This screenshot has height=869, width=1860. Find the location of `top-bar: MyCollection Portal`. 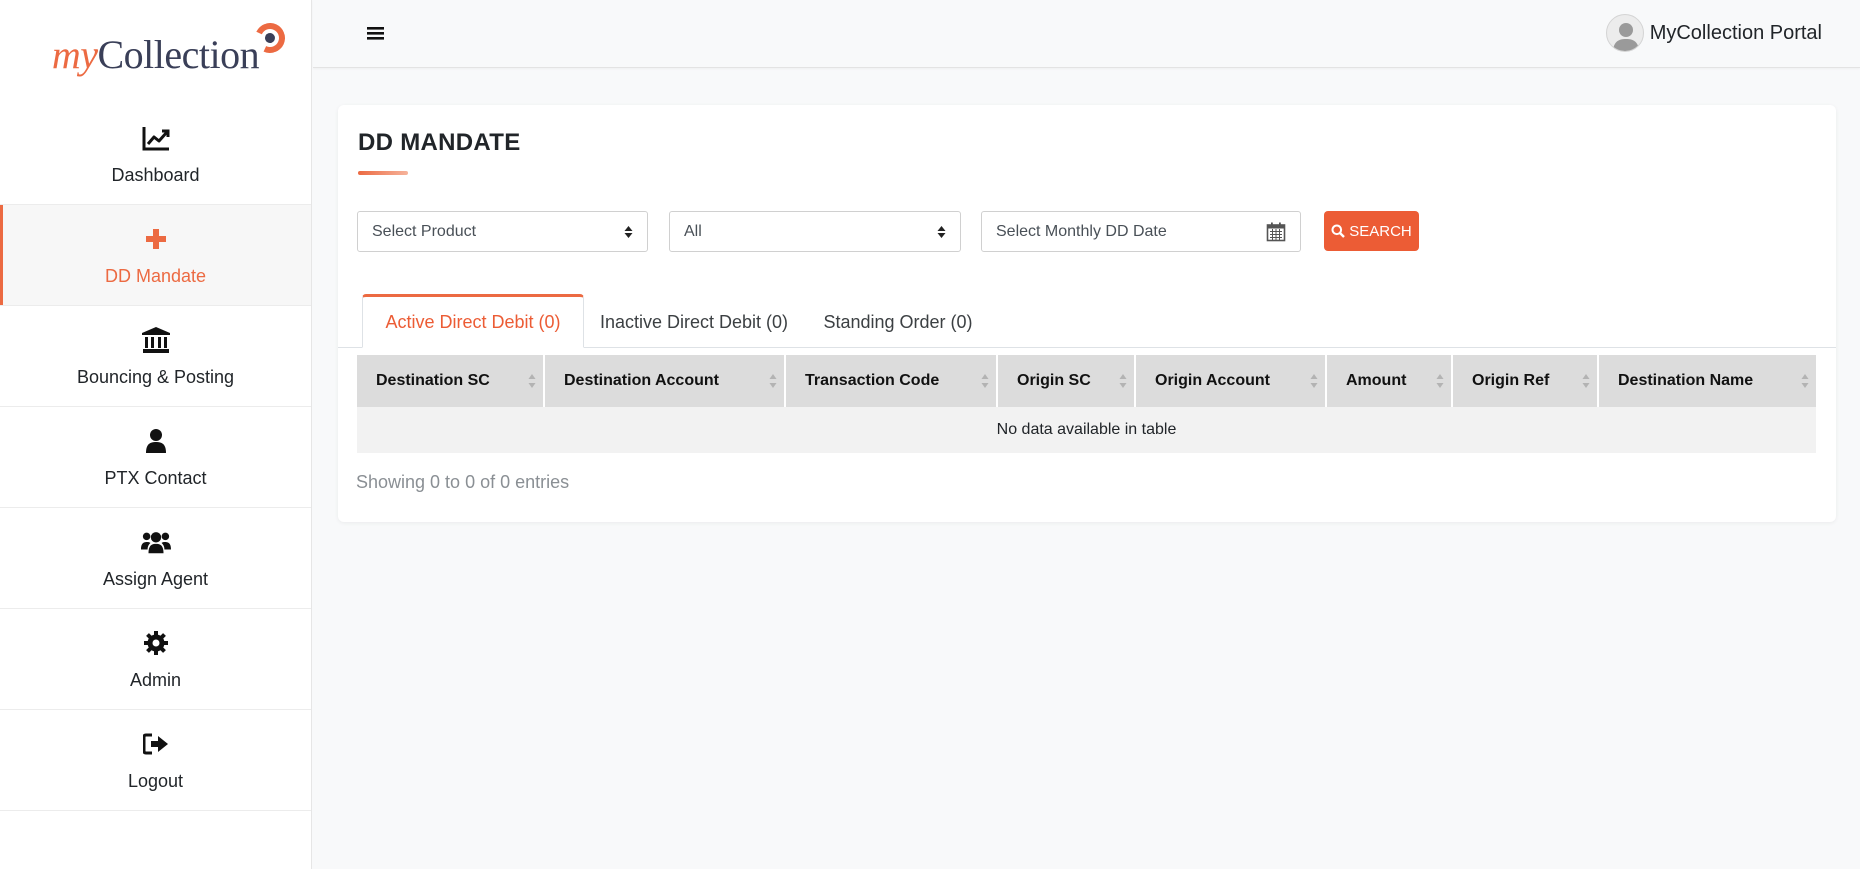

top-bar: MyCollection Portal is located at coordinates (1086, 34).